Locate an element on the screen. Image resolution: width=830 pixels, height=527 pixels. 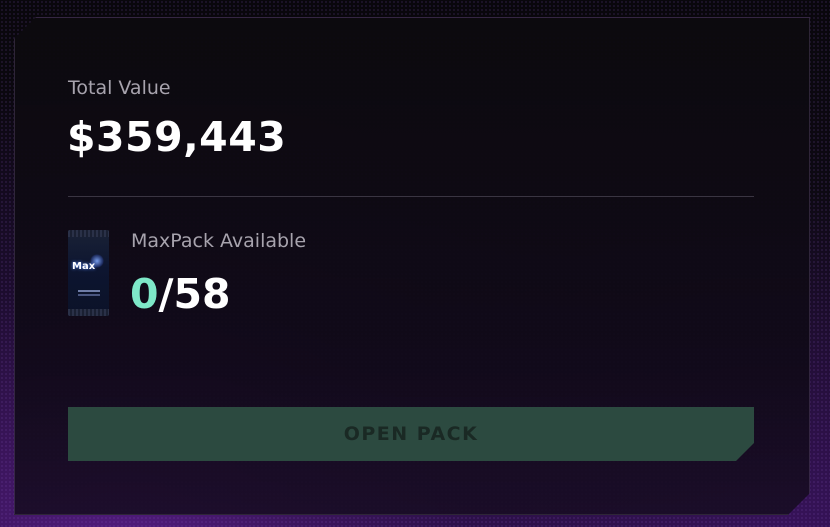
divider is located at coordinates (411, 196).